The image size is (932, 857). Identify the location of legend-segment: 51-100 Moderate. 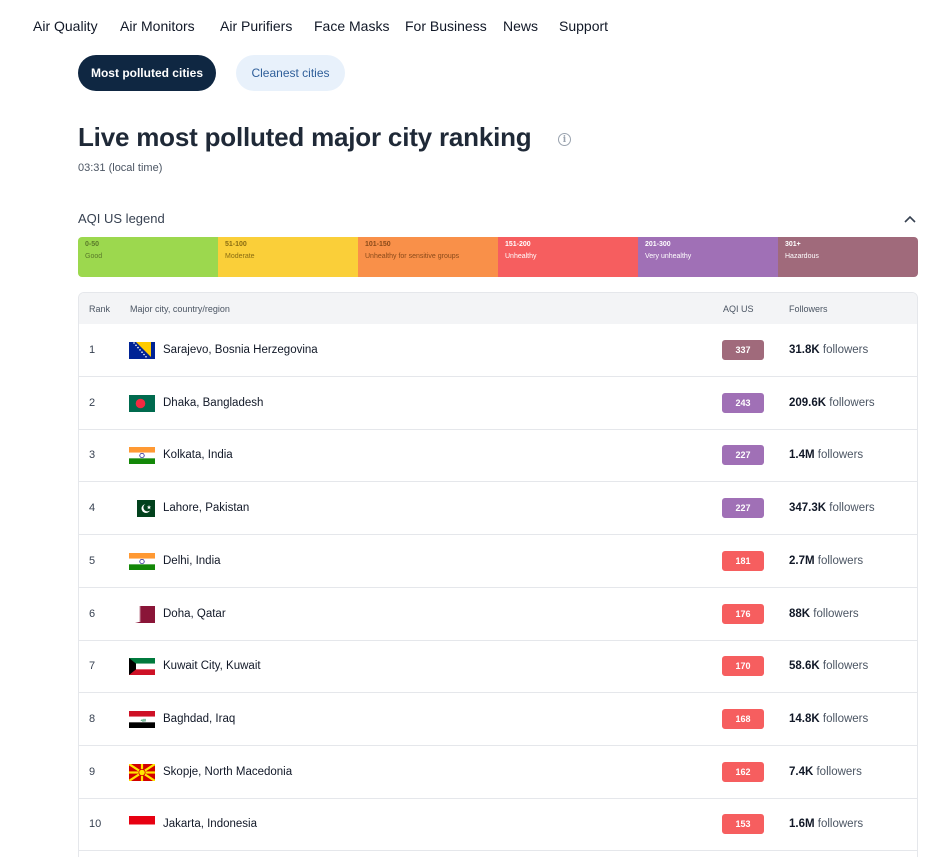
(288, 257).